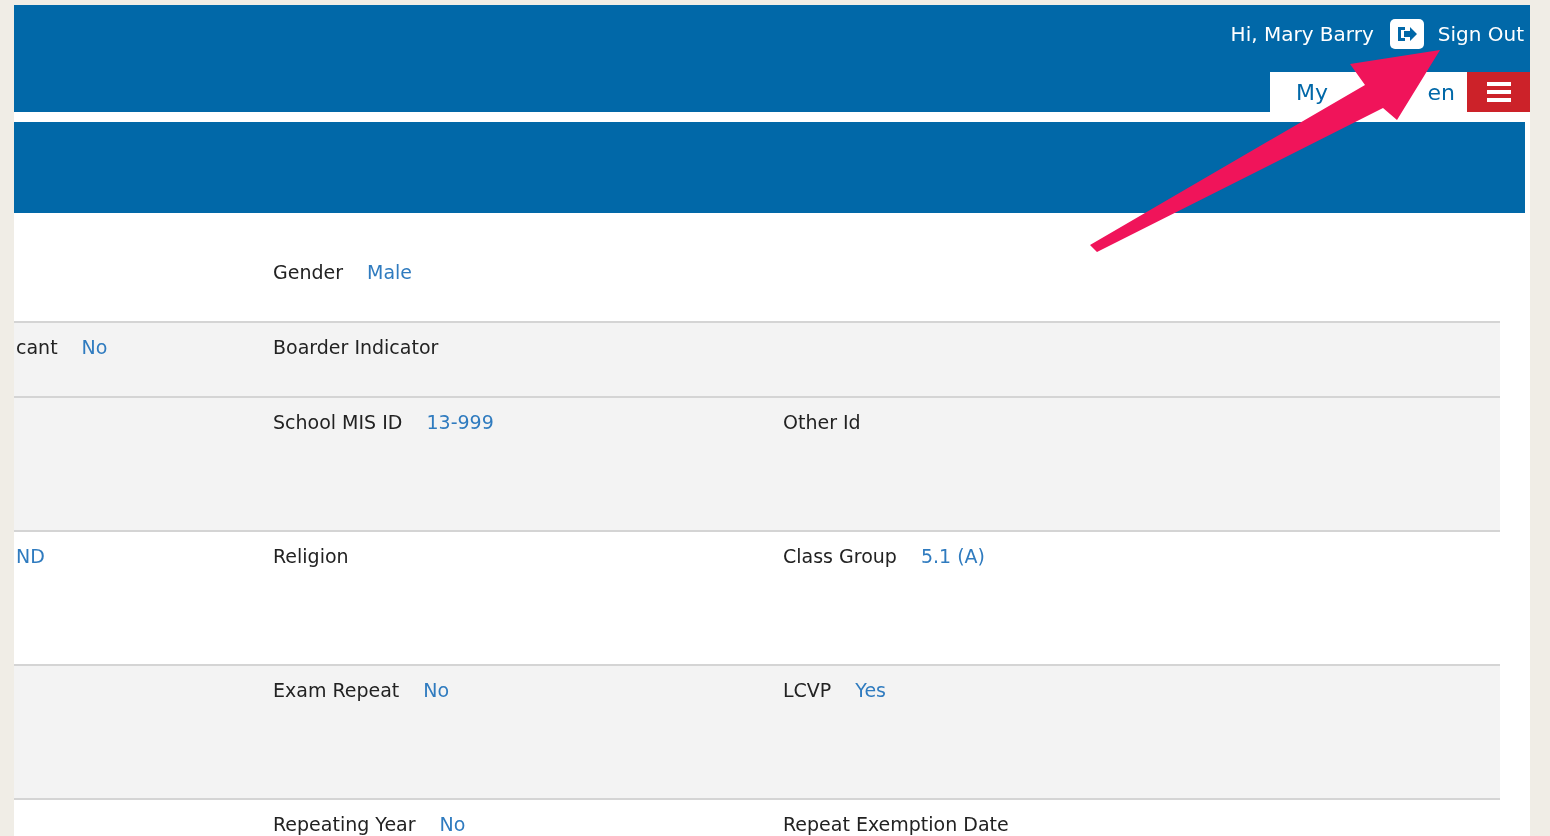 Image resolution: width=1550 pixels, height=836 pixels. Describe the element at coordinates (460, 422) in the screenshot. I see `field-value: 13-999` at that location.